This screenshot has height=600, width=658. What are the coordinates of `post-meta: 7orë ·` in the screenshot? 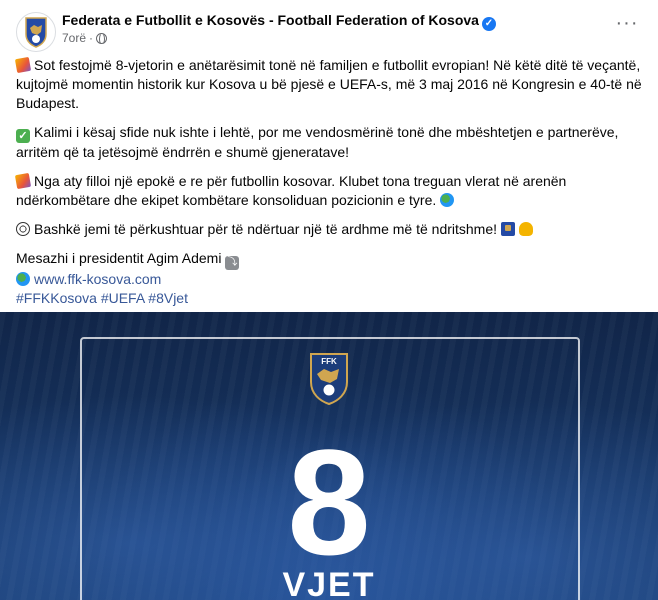 It's located at (85, 38).